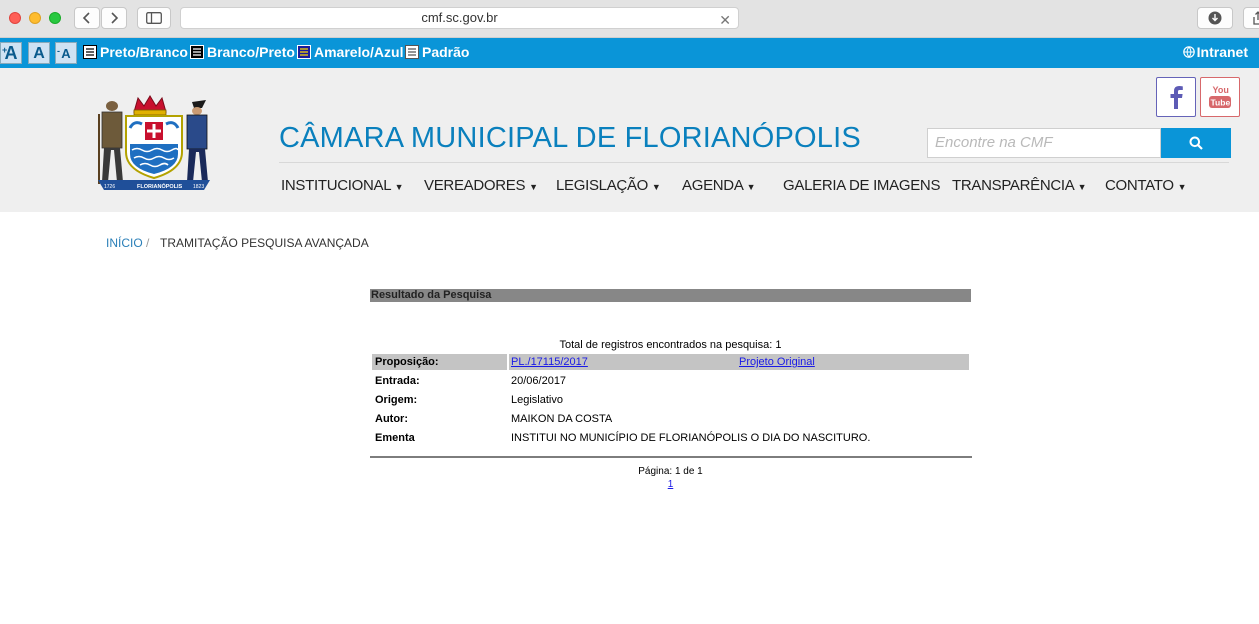 This screenshot has width=1259, height=624. I want to click on address-bar: cmf.sc.gov.br ✕, so click(459, 18).